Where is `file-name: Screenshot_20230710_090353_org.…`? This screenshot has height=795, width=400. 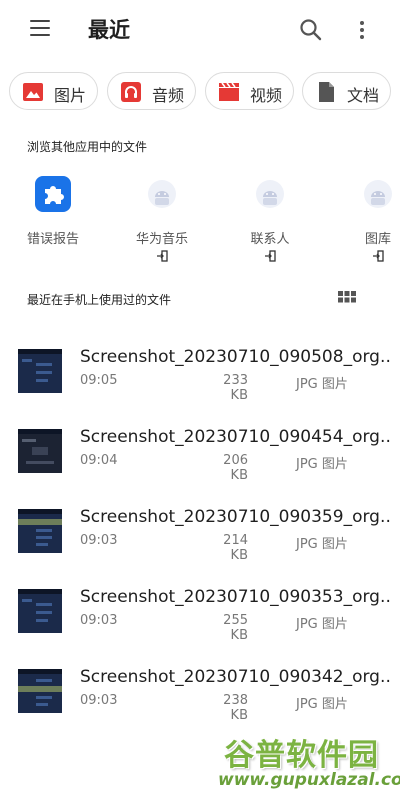
file-name: Screenshot_20230710_090353_org.… is located at coordinates (235, 597).